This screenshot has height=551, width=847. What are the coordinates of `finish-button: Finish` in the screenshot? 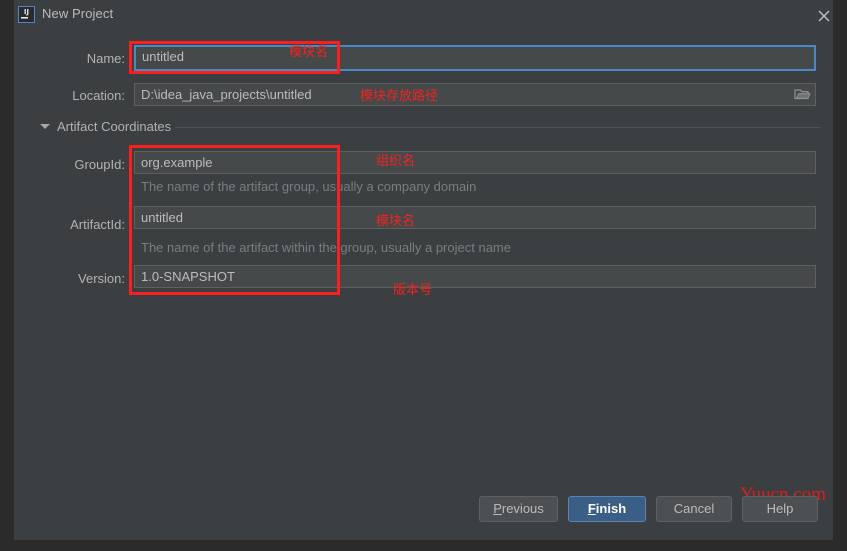 It's located at (607, 509).